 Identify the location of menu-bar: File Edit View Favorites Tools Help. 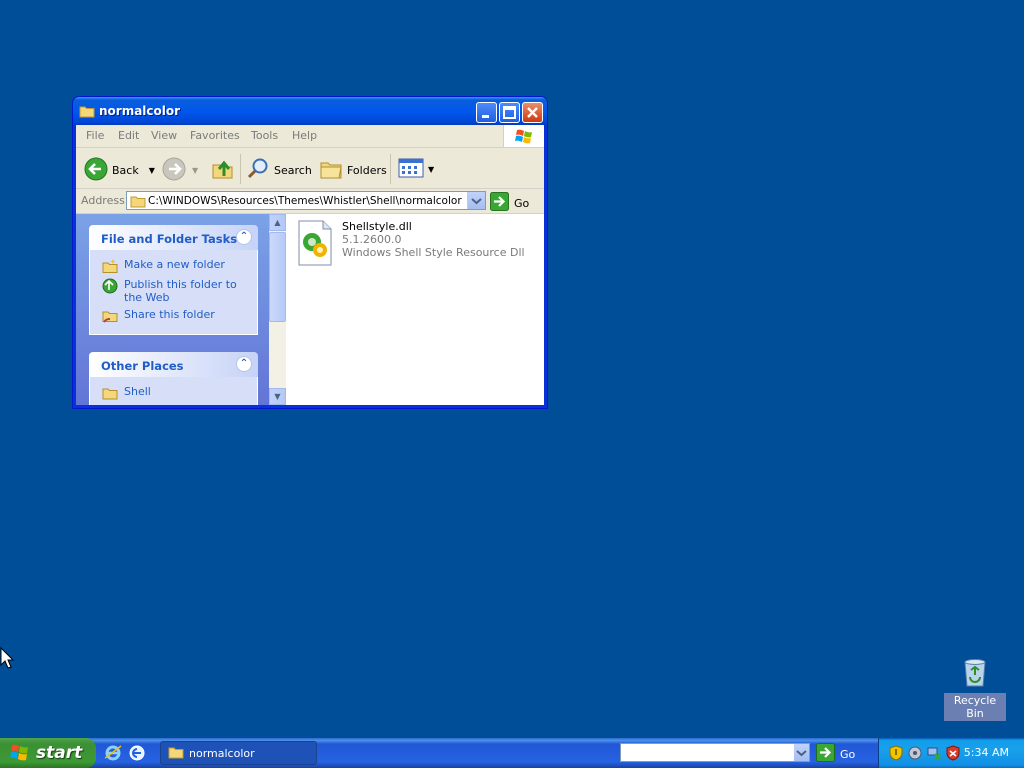
(310, 136).